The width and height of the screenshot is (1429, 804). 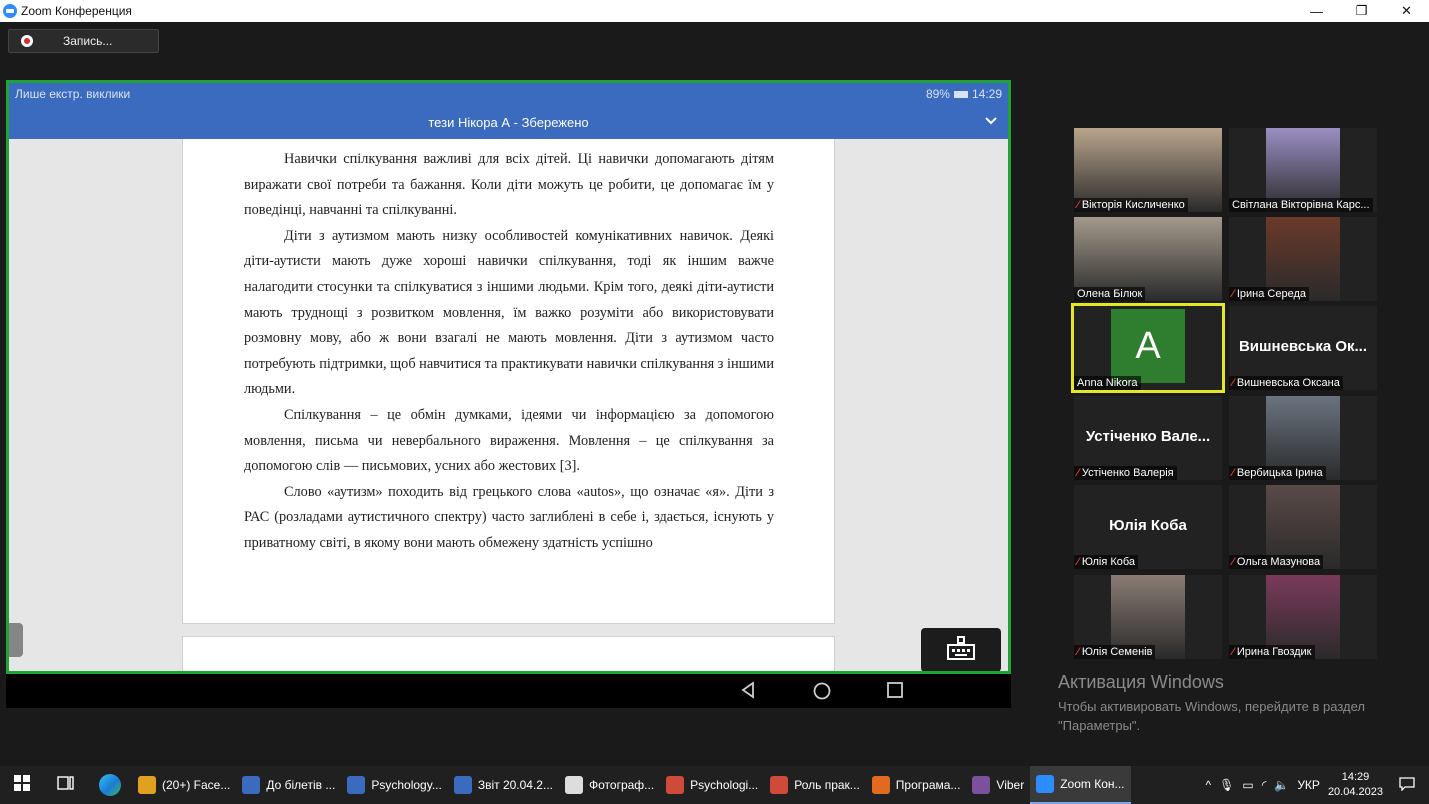 I want to click on participant-name: Устіченко Валерія, so click(x=1127, y=473).